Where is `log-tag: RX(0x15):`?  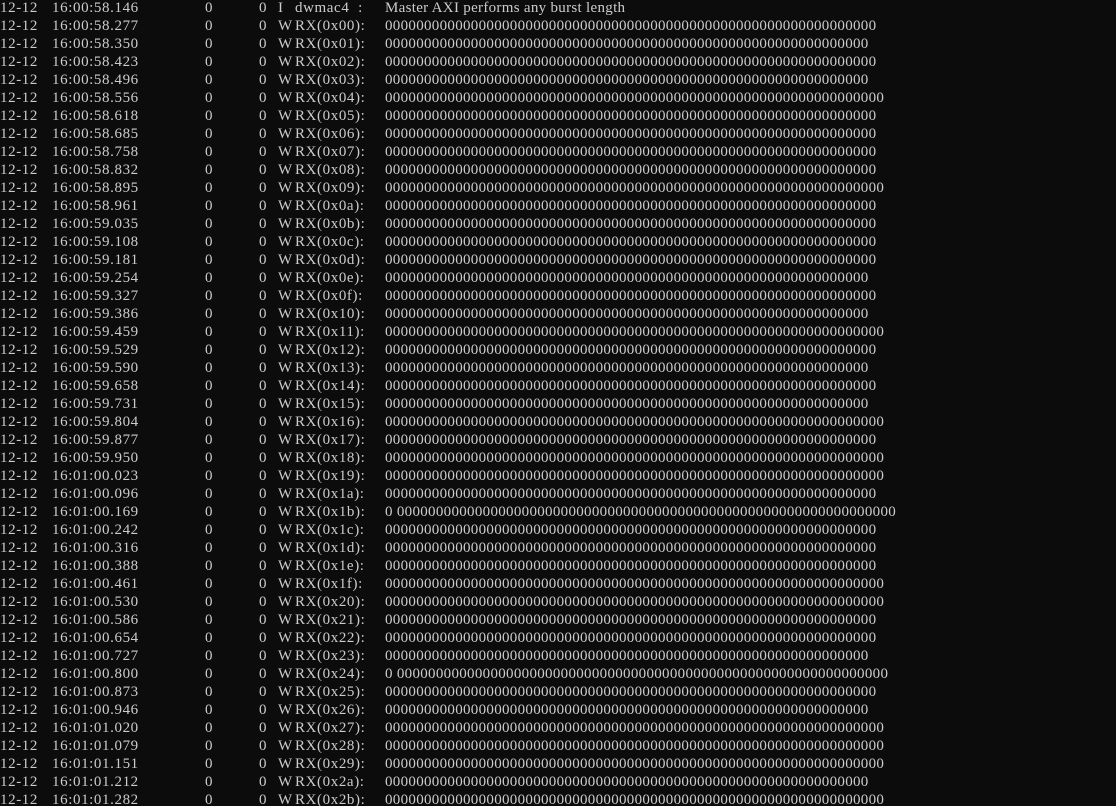 log-tag: RX(0x15): is located at coordinates (330, 404).